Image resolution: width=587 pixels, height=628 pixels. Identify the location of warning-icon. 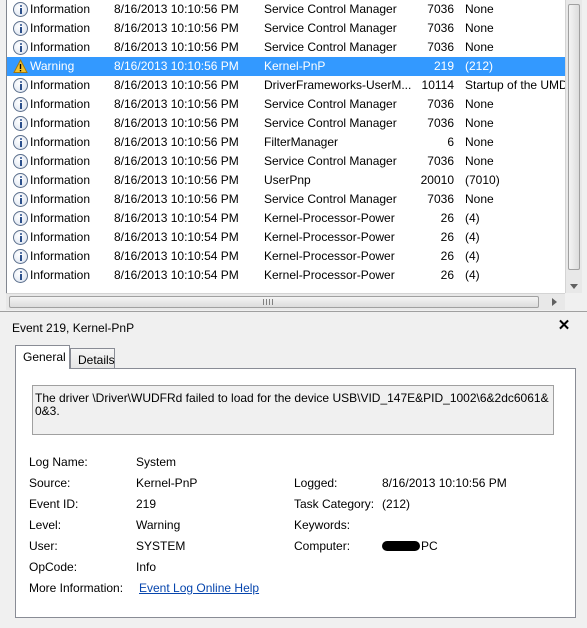
(20, 66).